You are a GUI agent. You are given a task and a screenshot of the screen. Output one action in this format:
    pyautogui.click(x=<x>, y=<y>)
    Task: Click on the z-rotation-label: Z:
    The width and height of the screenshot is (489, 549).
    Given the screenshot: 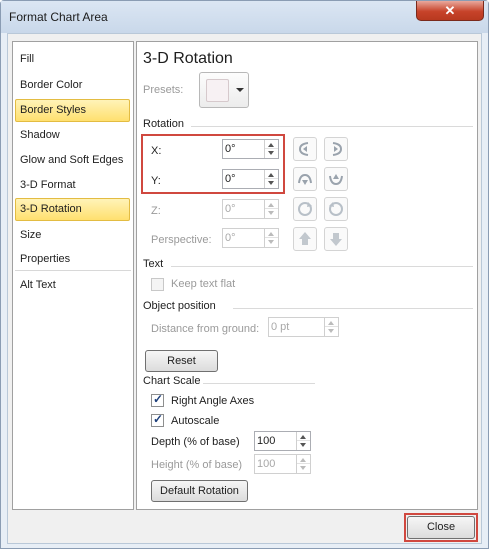 What is the action you would take?
    pyautogui.click(x=156, y=211)
    